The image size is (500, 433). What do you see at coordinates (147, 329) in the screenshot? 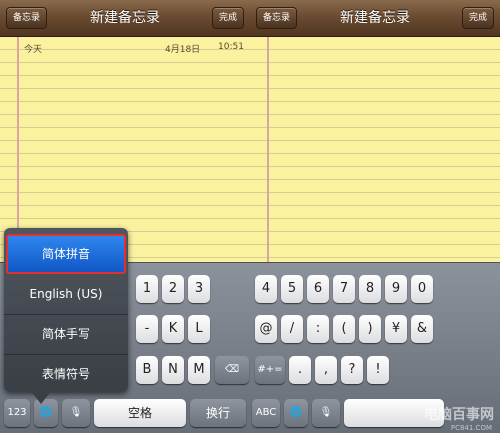
I see `key-dash: -` at bounding box center [147, 329].